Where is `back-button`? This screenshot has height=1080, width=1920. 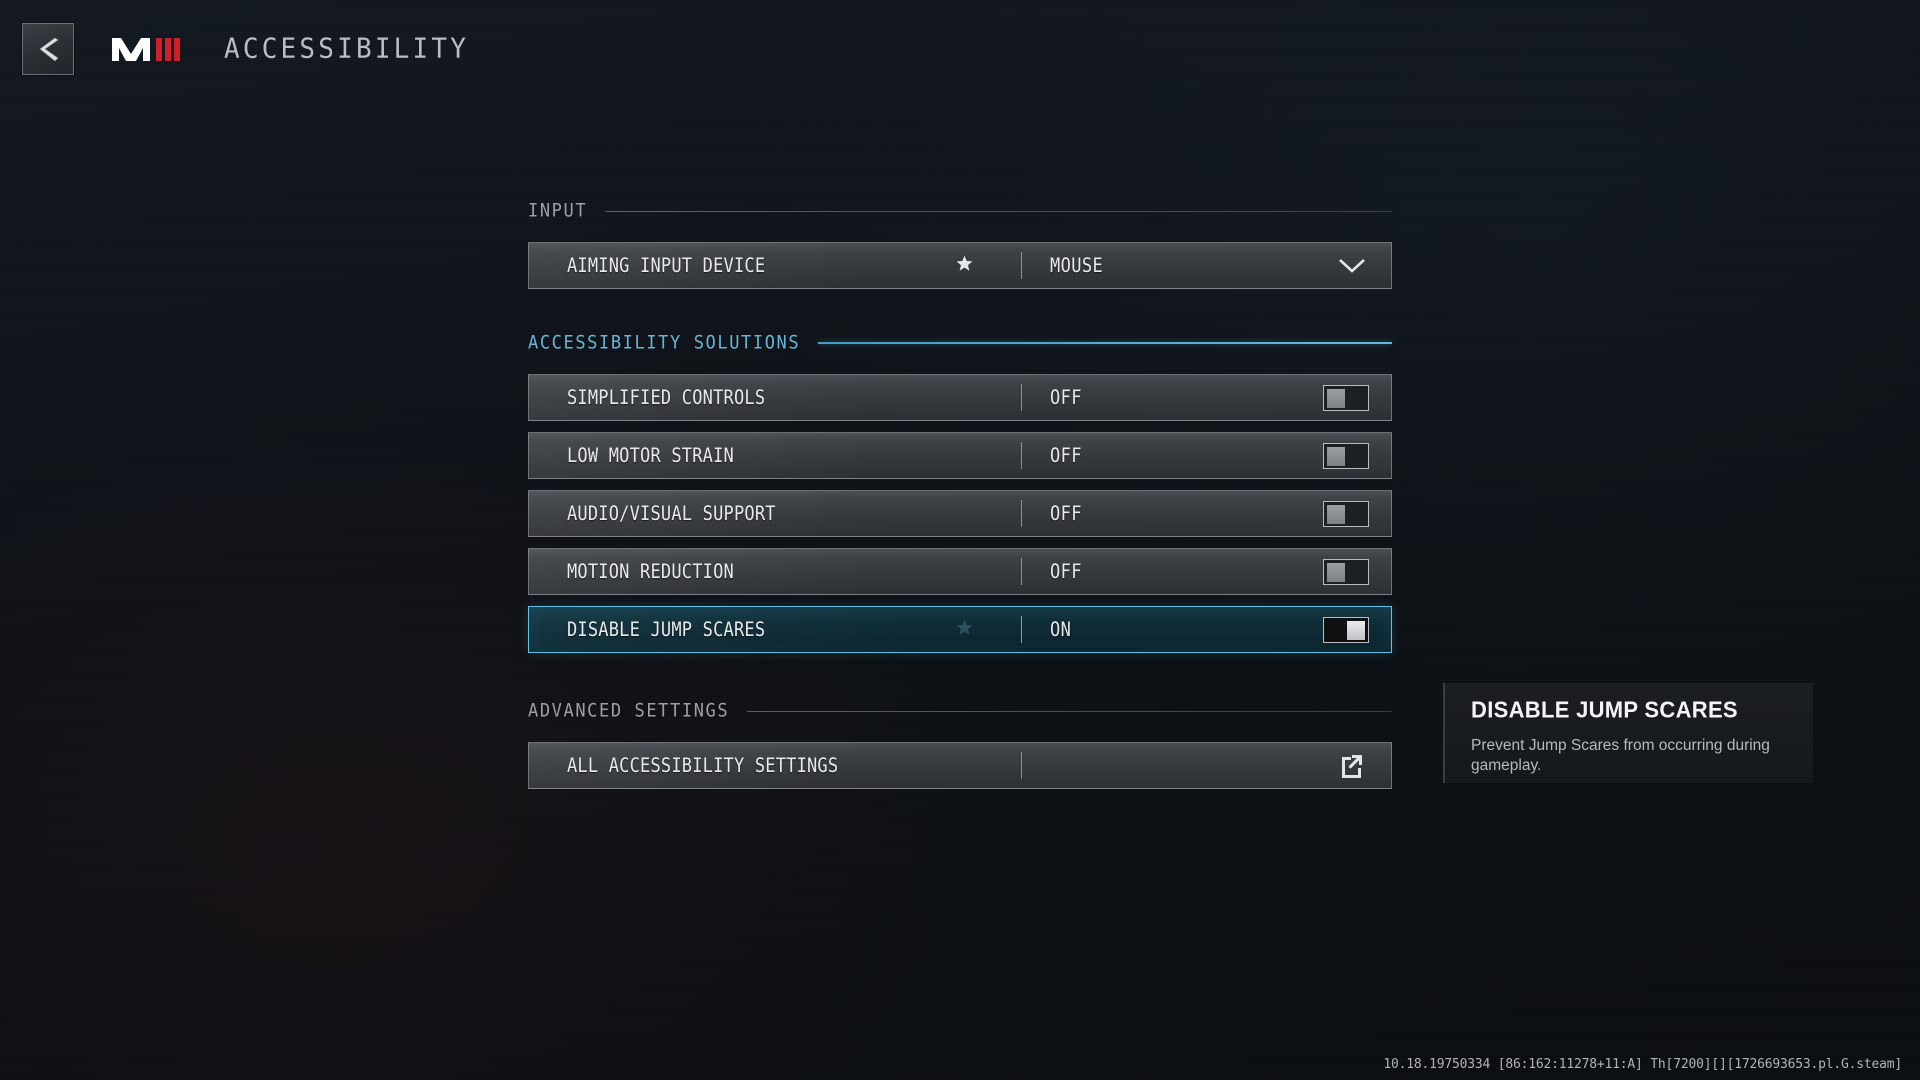 back-button is located at coordinates (48, 49).